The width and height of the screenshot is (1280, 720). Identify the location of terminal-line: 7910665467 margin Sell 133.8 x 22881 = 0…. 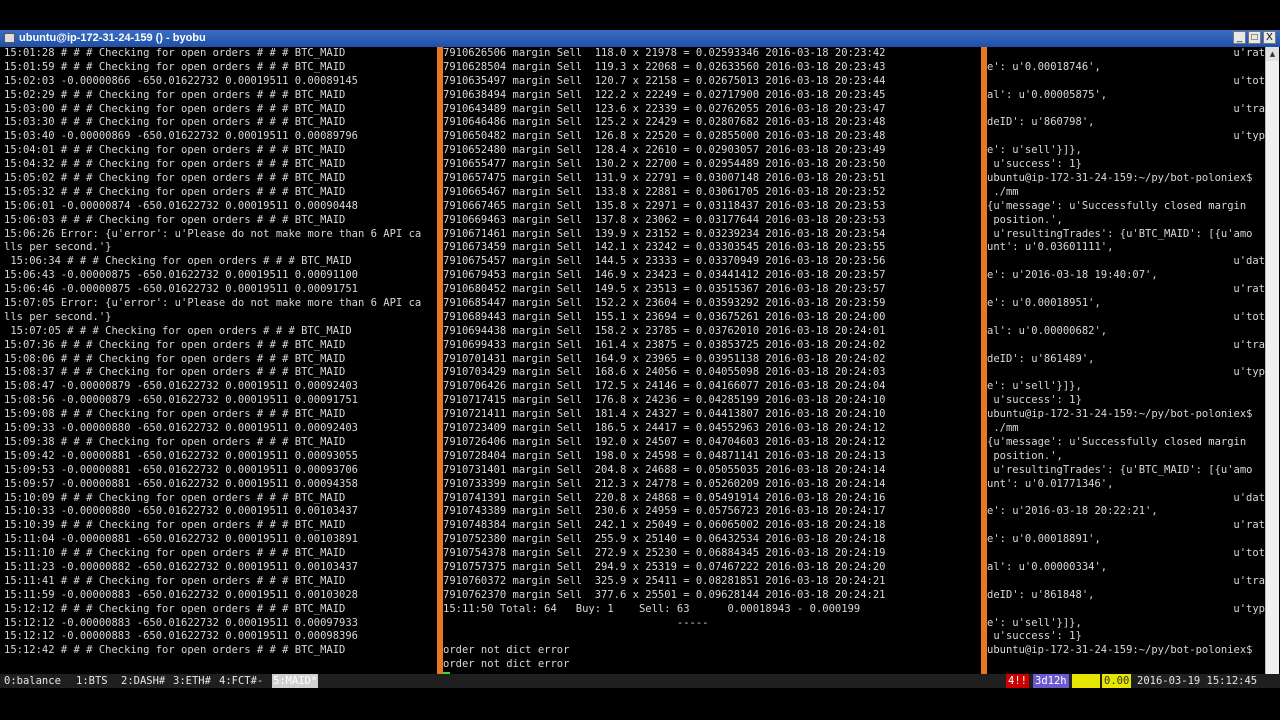
(664, 191).